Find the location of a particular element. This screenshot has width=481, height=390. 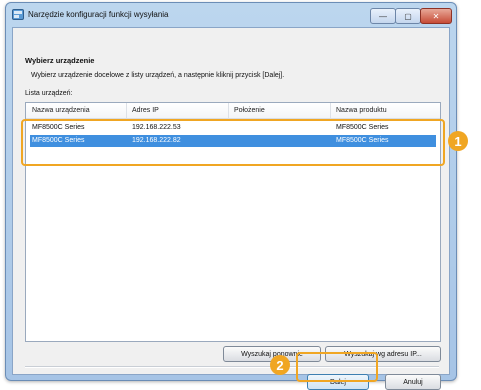

callout-highlight-next-button is located at coordinates (337, 367).